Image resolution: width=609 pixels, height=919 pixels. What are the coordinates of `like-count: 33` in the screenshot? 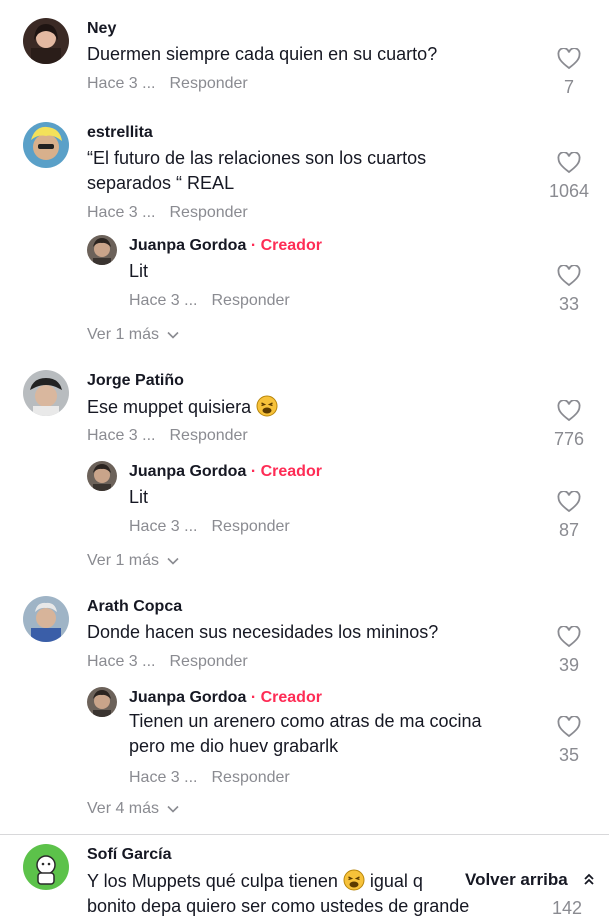 It's located at (569, 304).